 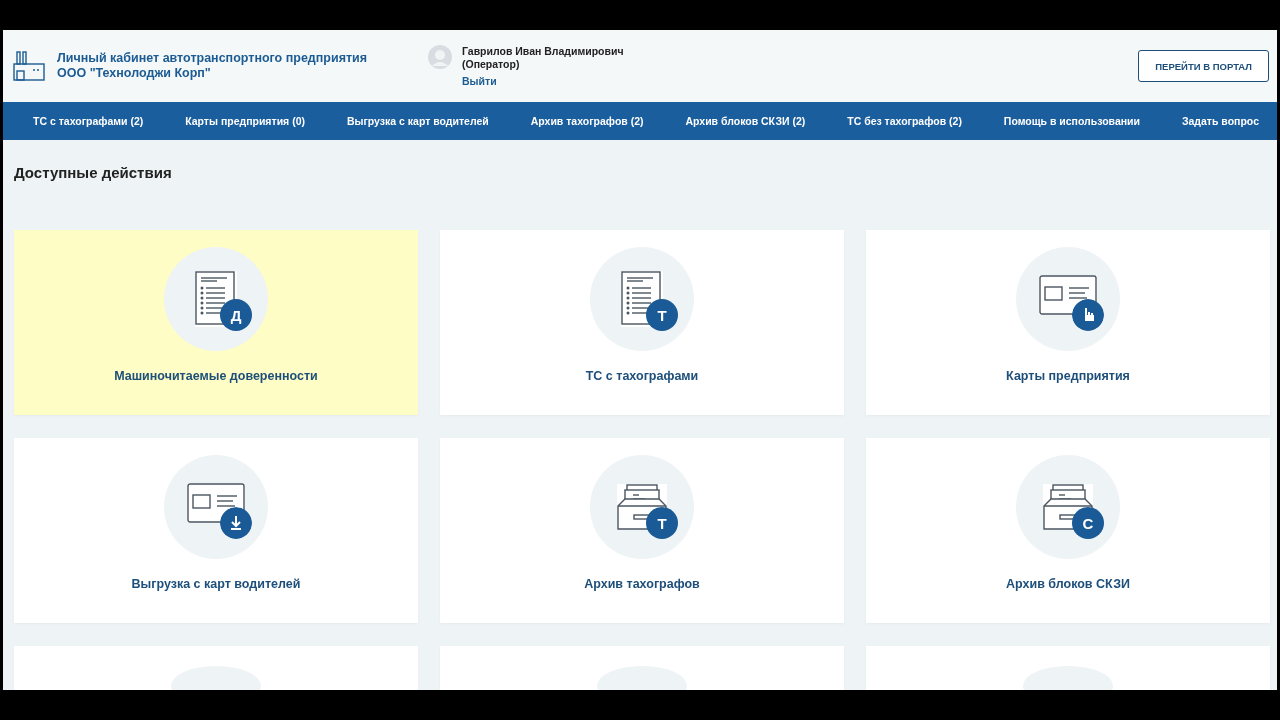 I want to click on action-card: Д Машиночитаемые доверенности, so click(x=216, y=322).